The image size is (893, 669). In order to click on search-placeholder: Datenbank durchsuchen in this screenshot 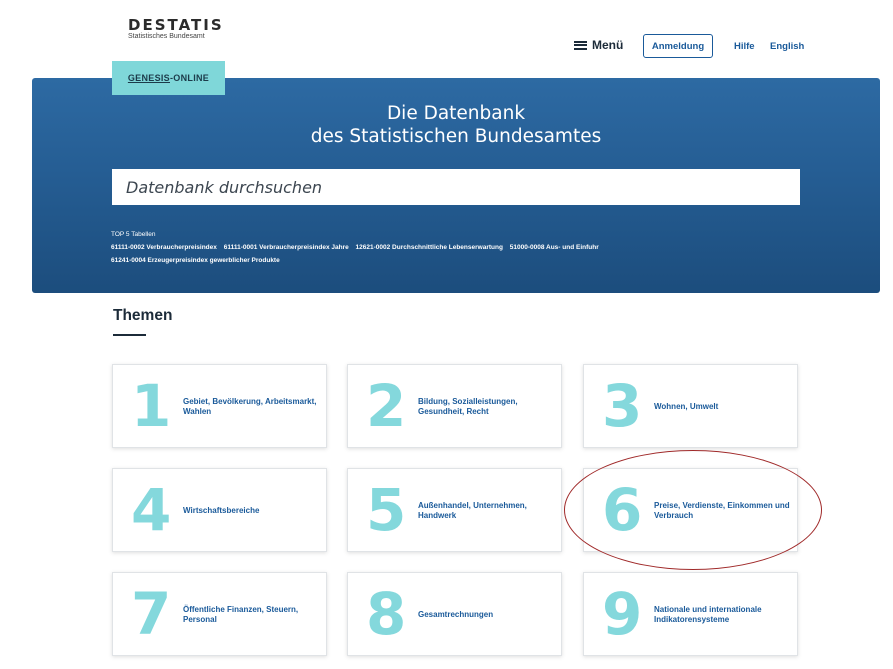, I will do `click(224, 187)`.